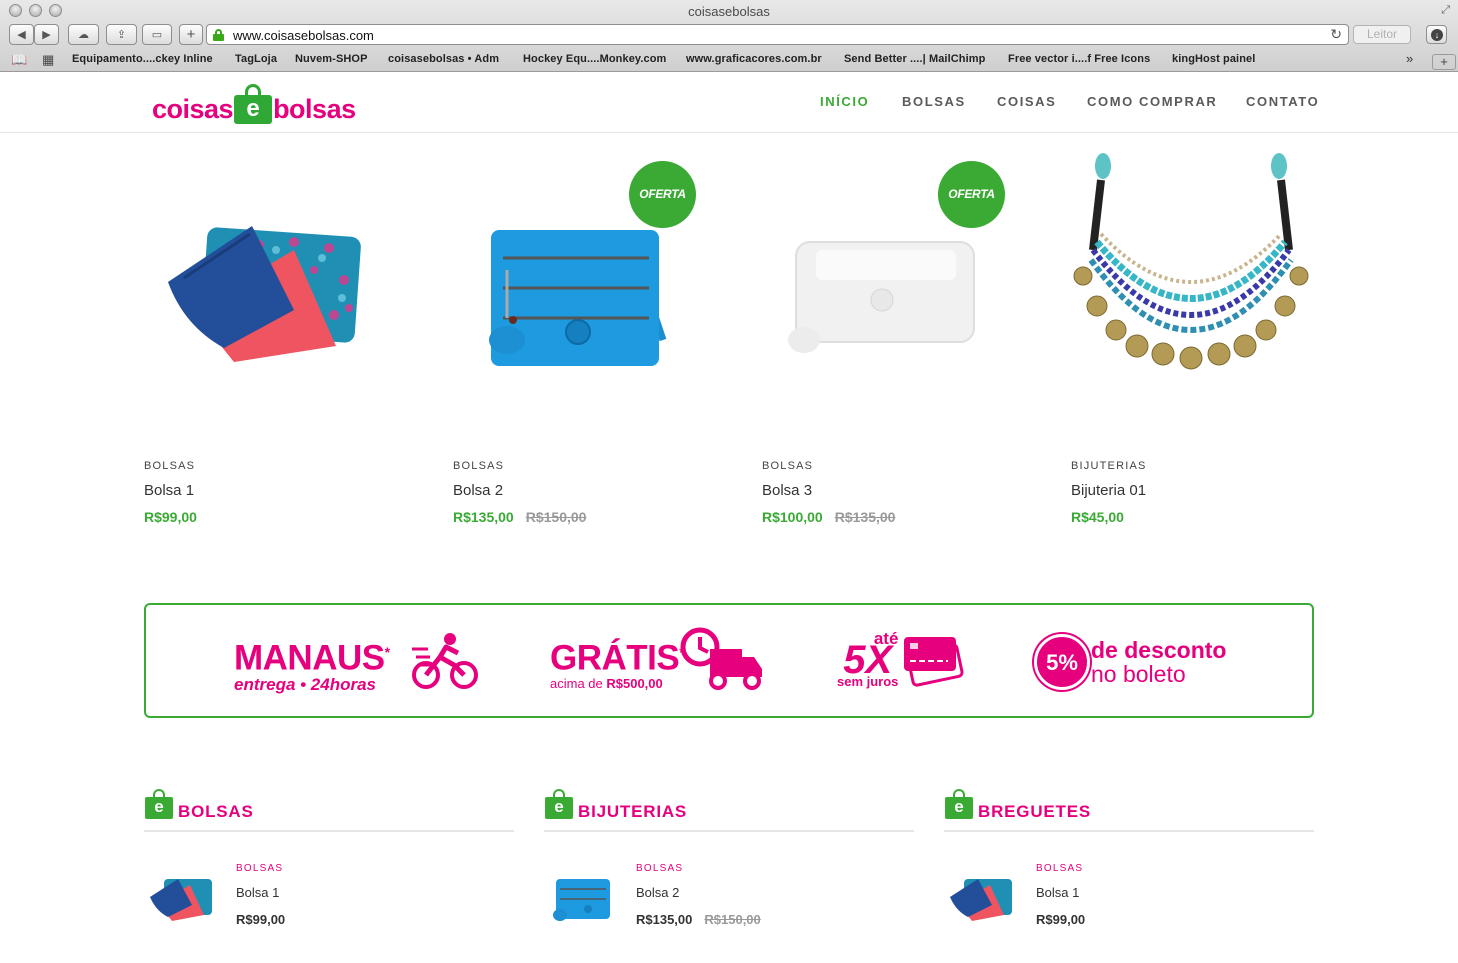 The image size is (1458, 963). I want to click on item-name: Bolsa 2, so click(657, 892).